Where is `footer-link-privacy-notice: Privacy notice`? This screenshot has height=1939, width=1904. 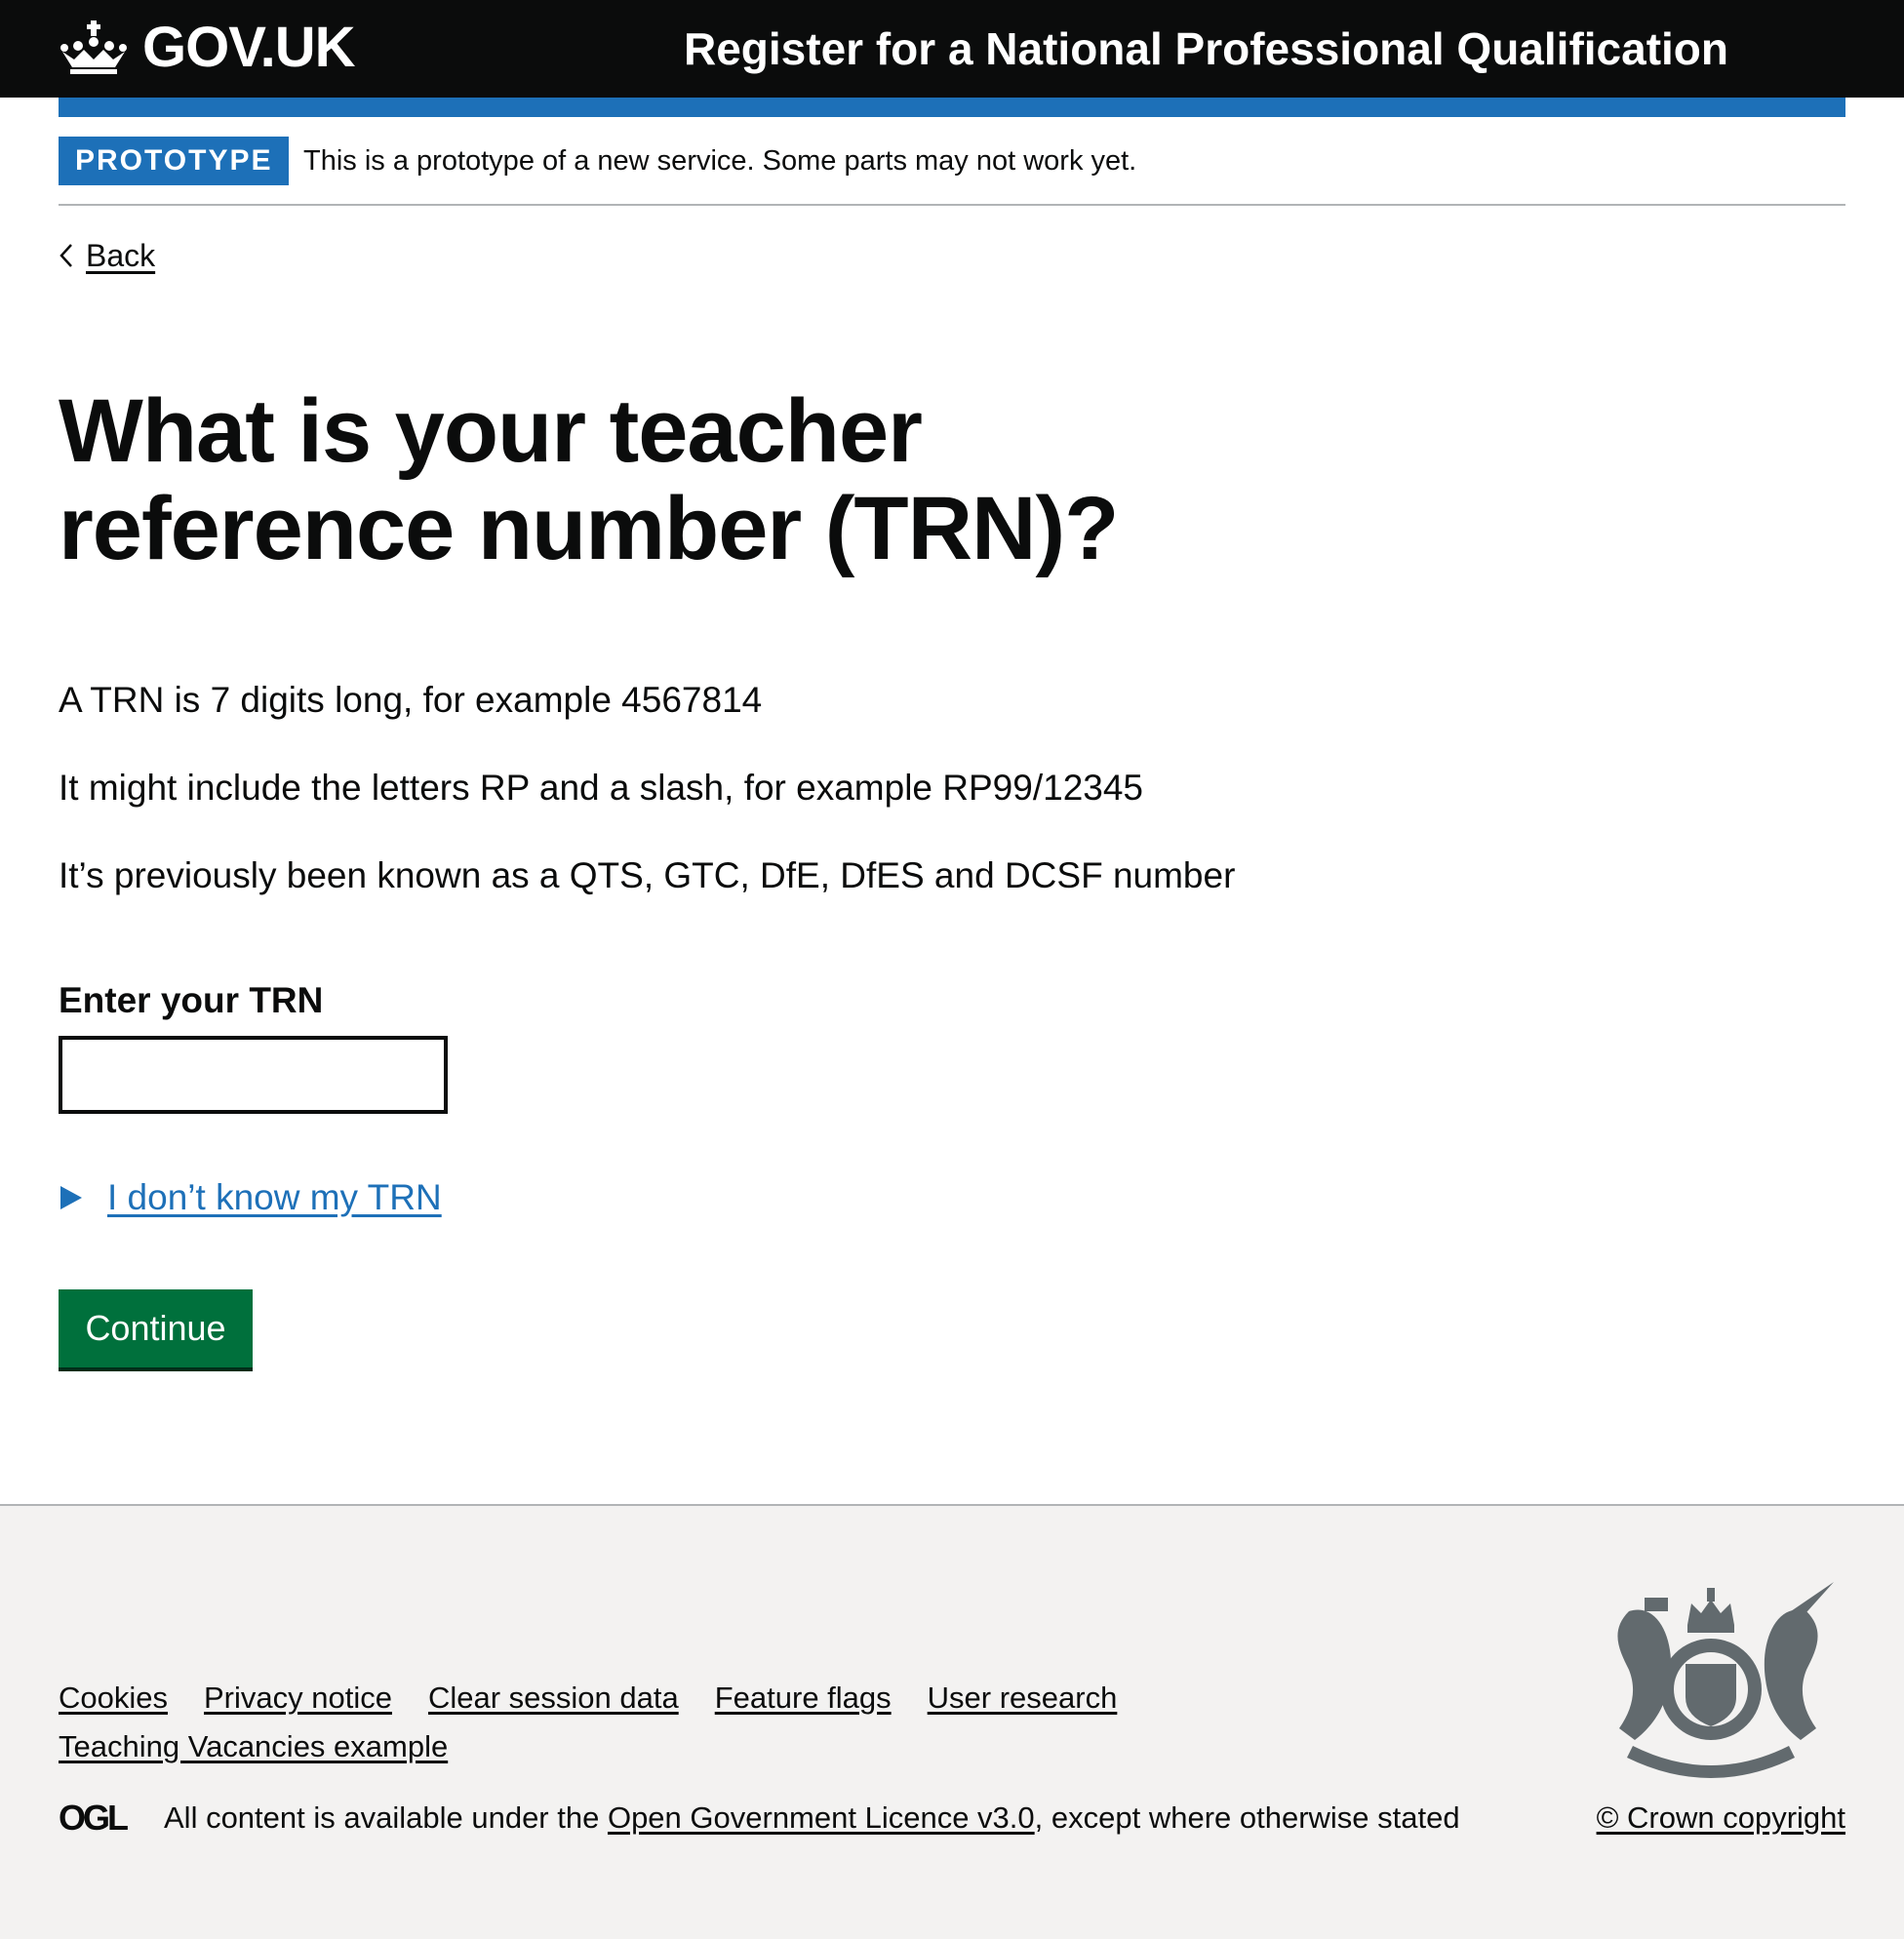
footer-link-privacy-notice: Privacy notice is located at coordinates (298, 1698).